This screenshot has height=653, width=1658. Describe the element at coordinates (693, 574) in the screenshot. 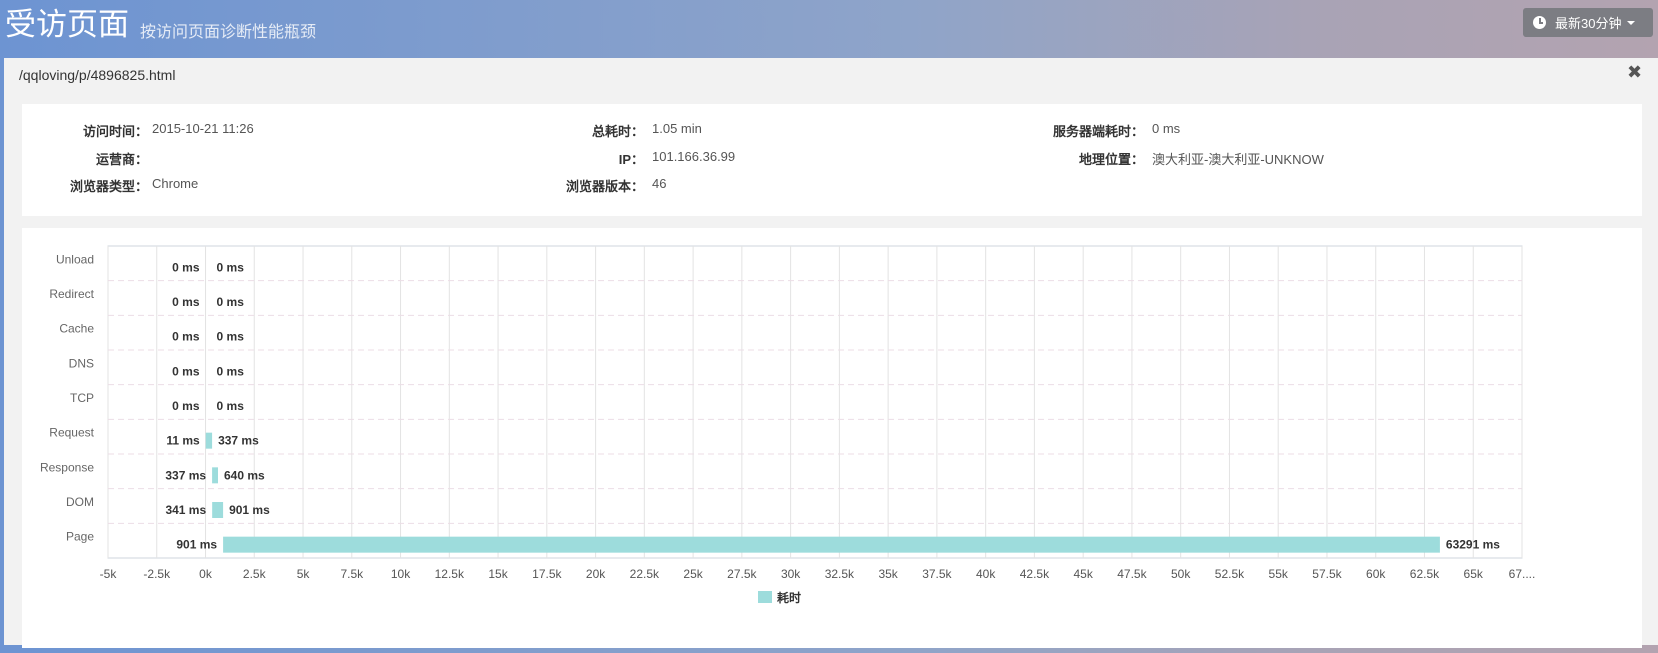

I see `x-tick-label: 25k` at that location.